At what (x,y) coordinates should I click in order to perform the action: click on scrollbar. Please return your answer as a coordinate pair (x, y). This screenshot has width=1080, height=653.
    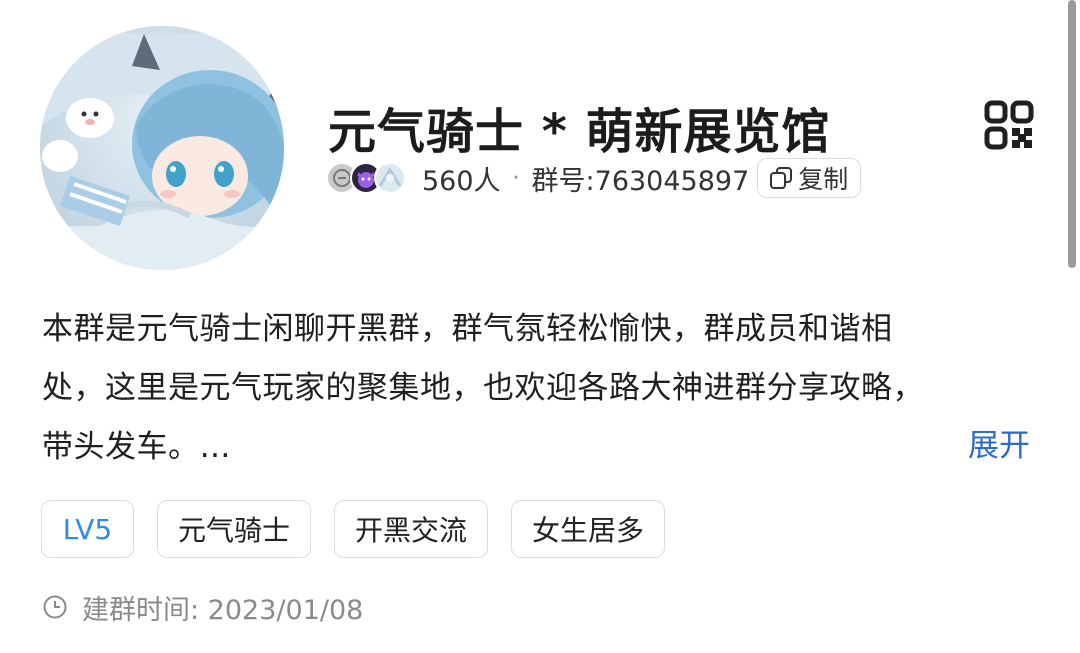
    Looking at the image, I should click on (1072, 134).